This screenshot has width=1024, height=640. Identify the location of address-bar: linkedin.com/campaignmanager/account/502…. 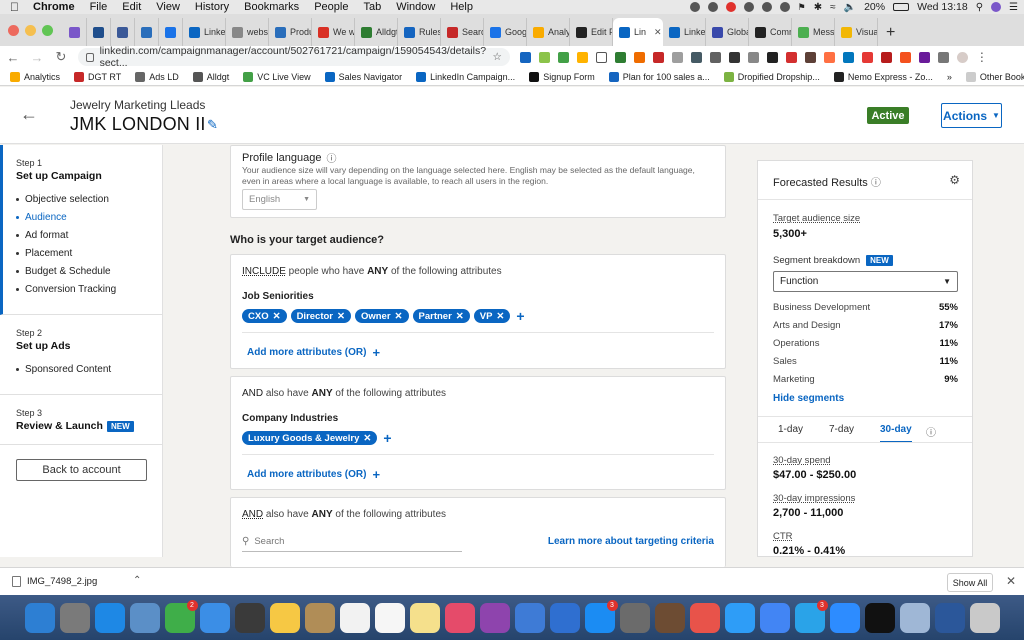
(294, 57).